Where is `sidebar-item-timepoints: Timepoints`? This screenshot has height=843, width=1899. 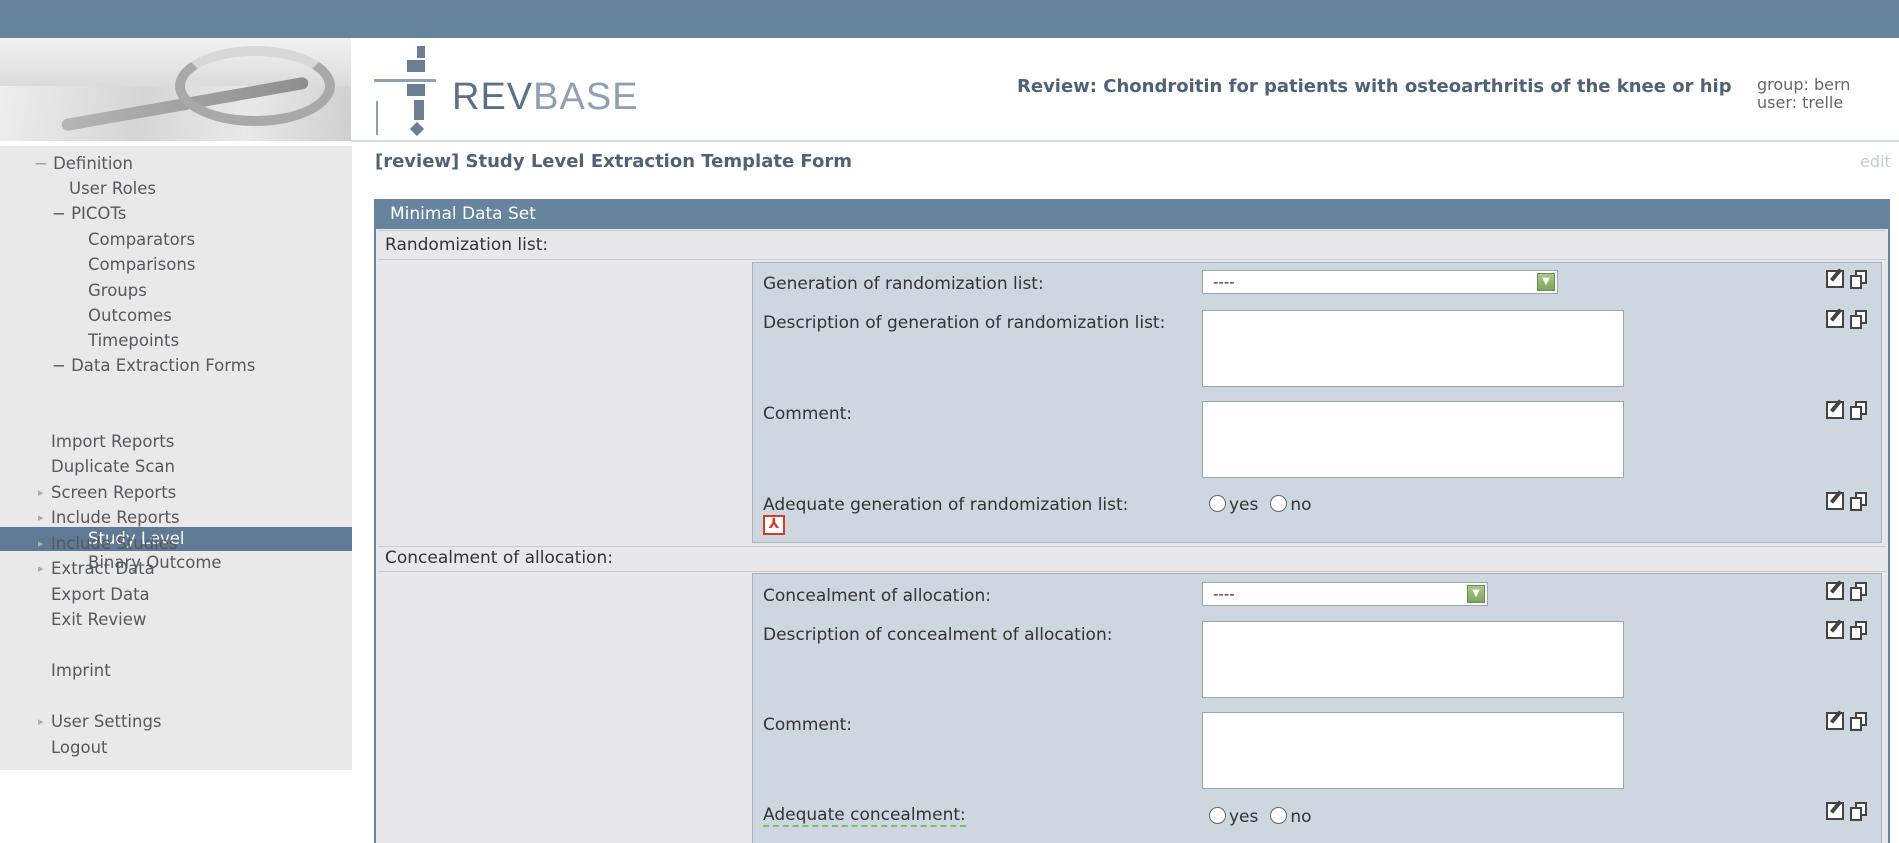
sidebar-item-timepoints: Timepoints is located at coordinates (133, 340).